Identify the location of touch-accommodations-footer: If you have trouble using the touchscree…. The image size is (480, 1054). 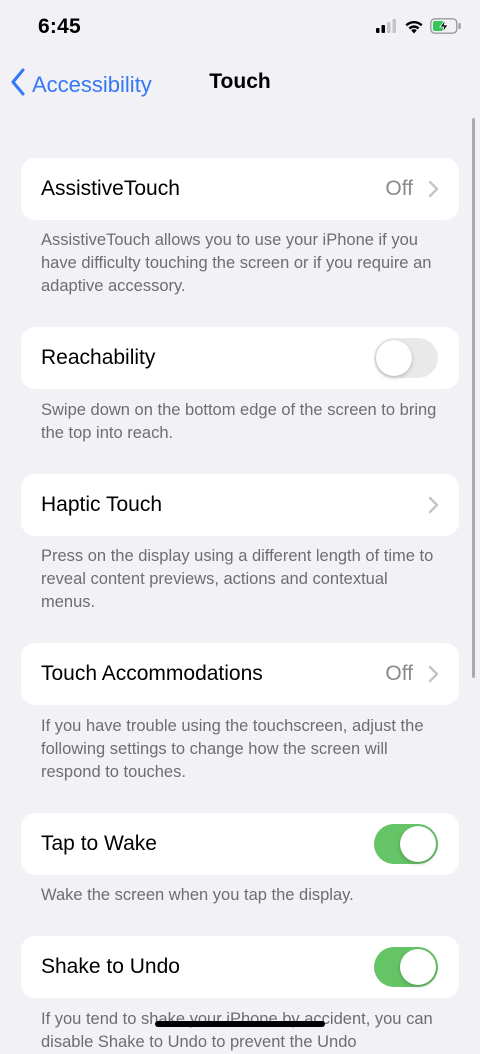
(232, 749).